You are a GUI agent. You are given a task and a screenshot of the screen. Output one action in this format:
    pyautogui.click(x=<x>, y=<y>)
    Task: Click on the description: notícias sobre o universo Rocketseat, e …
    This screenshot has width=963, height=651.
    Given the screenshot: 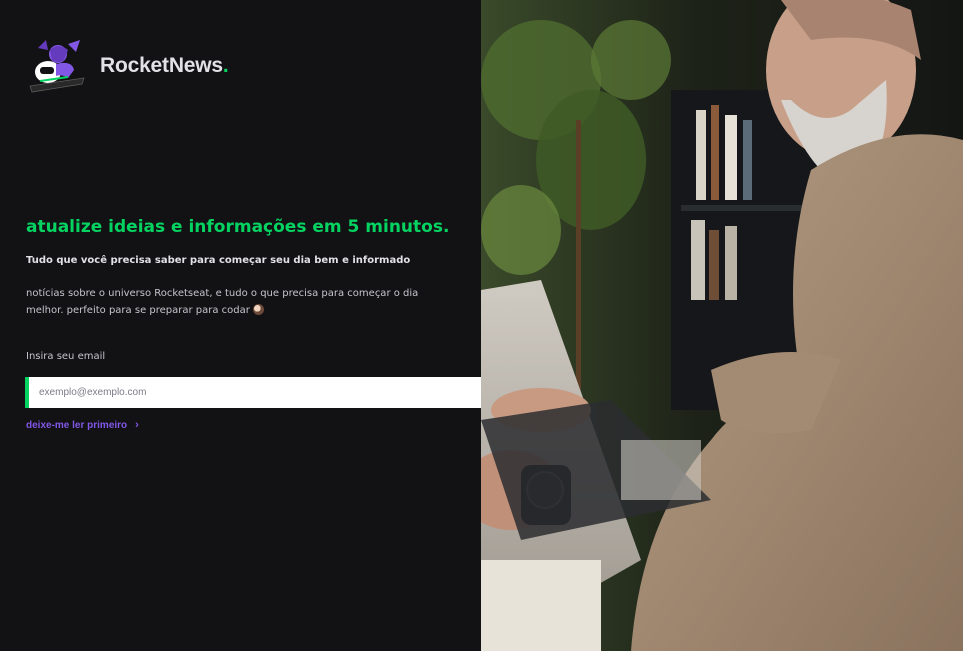 What is the action you would take?
    pyautogui.click(x=241, y=302)
    